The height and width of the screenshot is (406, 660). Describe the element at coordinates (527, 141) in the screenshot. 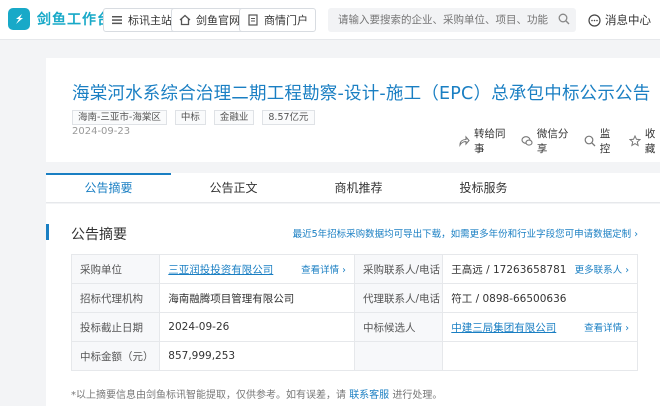

I see `wechat-icon` at that location.